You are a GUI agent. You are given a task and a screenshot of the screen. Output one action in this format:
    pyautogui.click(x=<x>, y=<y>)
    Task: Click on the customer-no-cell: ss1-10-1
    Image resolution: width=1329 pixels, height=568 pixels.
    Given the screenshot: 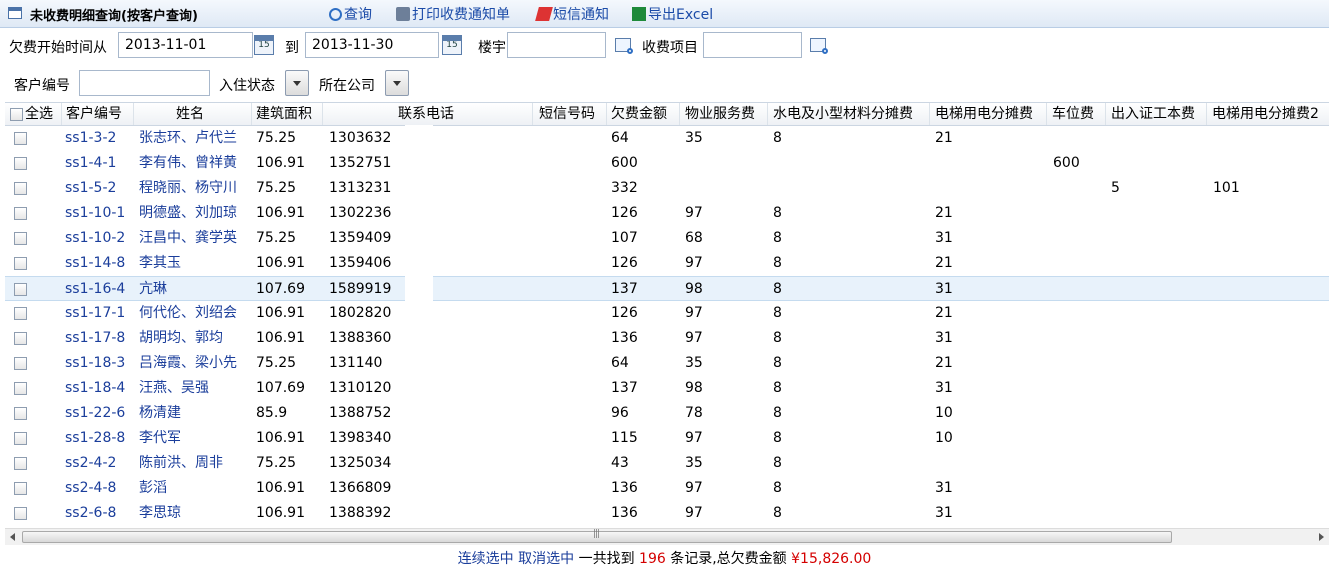 What is the action you would take?
    pyautogui.click(x=95, y=213)
    